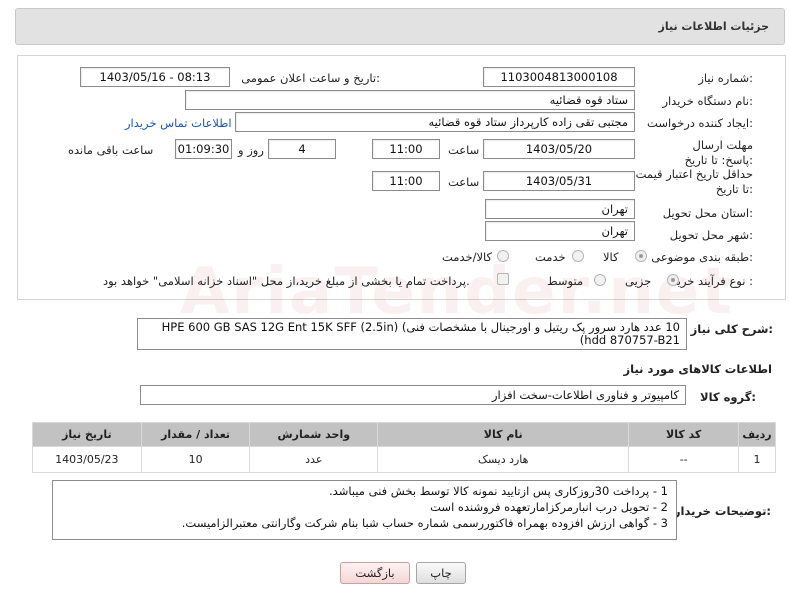 The height and width of the screenshot is (598, 789). I want to click on back-button: بازگشت, so click(375, 573).